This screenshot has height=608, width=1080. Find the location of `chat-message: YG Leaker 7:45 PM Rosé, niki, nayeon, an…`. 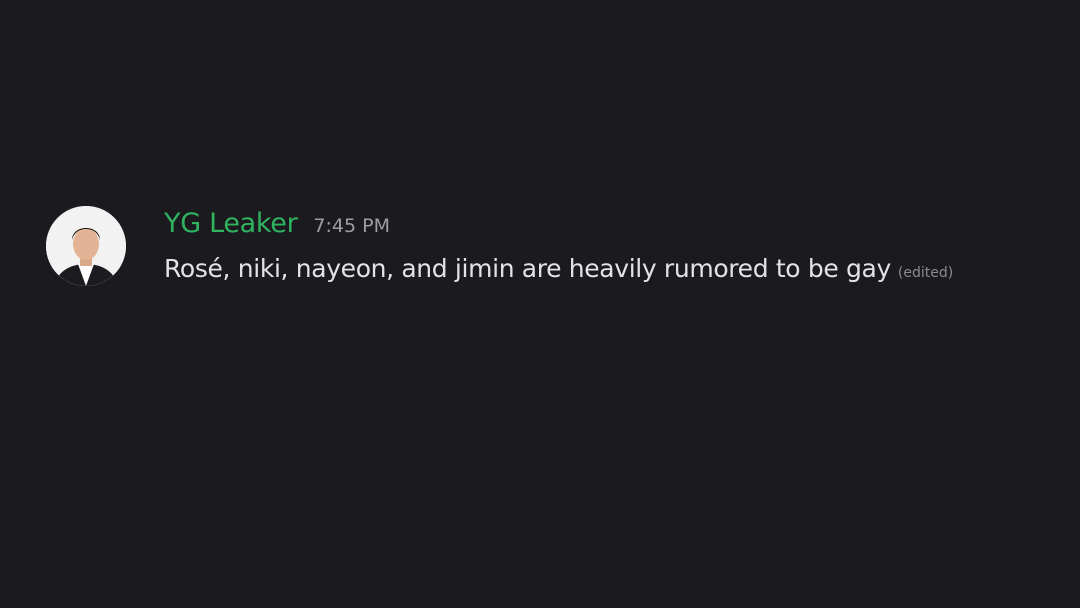

chat-message: YG Leaker 7:45 PM Rosé, niki, nayeon, an… is located at coordinates (499, 246).